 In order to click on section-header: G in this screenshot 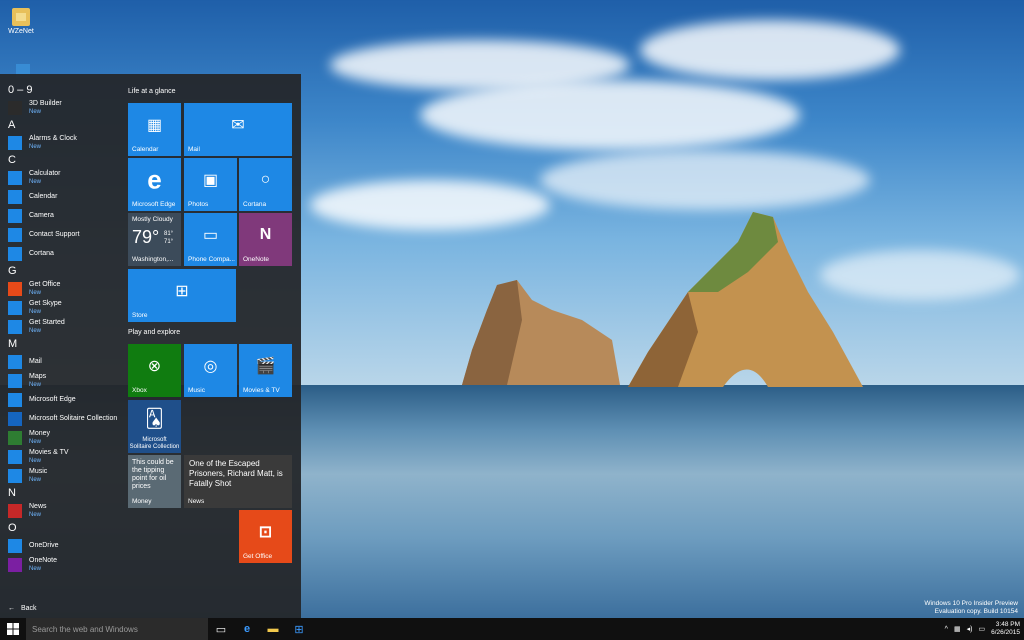, I will do `click(60, 271)`.